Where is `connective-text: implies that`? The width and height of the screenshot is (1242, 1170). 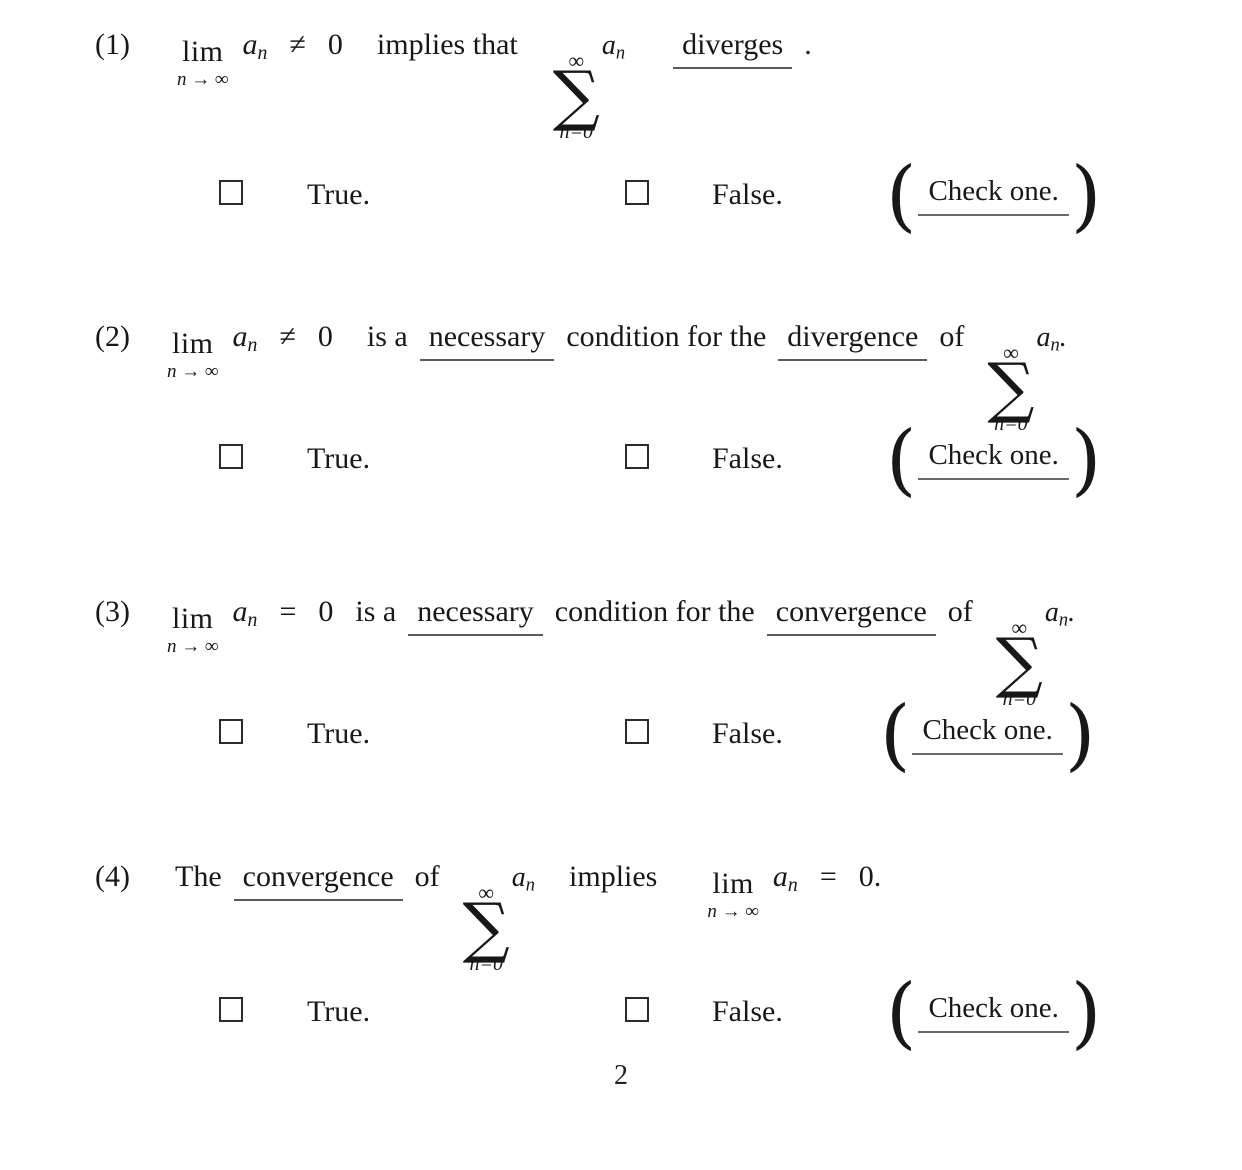
connective-text: implies that is located at coordinates (447, 44).